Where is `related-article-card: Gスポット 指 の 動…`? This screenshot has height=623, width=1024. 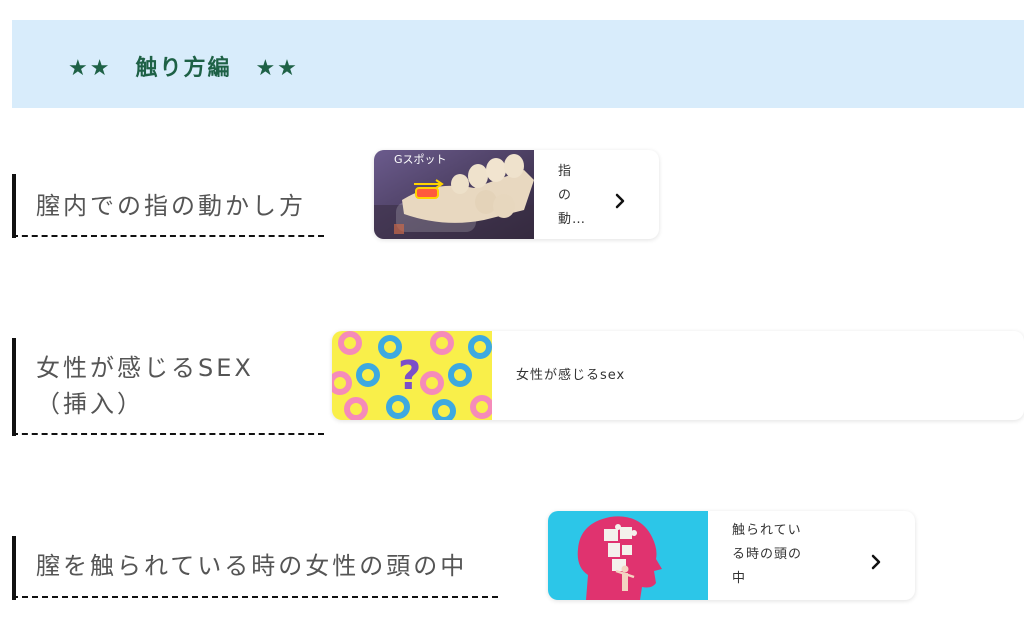 related-article-card: Gスポット 指 の 動… is located at coordinates (516, 194).